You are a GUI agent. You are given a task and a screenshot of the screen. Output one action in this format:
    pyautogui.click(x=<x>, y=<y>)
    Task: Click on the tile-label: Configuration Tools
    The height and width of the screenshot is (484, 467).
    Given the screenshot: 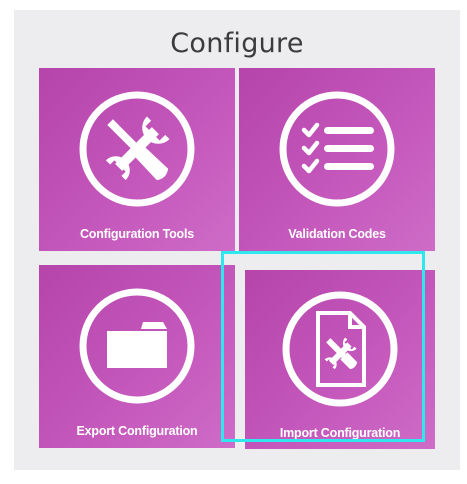 What is the action you would take?
    pyautogui.click(x=136, y=234)
    